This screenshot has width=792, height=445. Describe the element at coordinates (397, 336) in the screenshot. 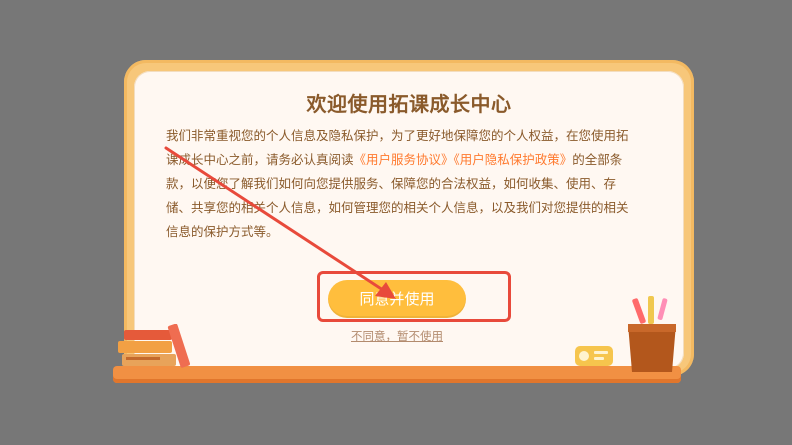

I see `decline-button: 不同意，暂不使用` at that location.